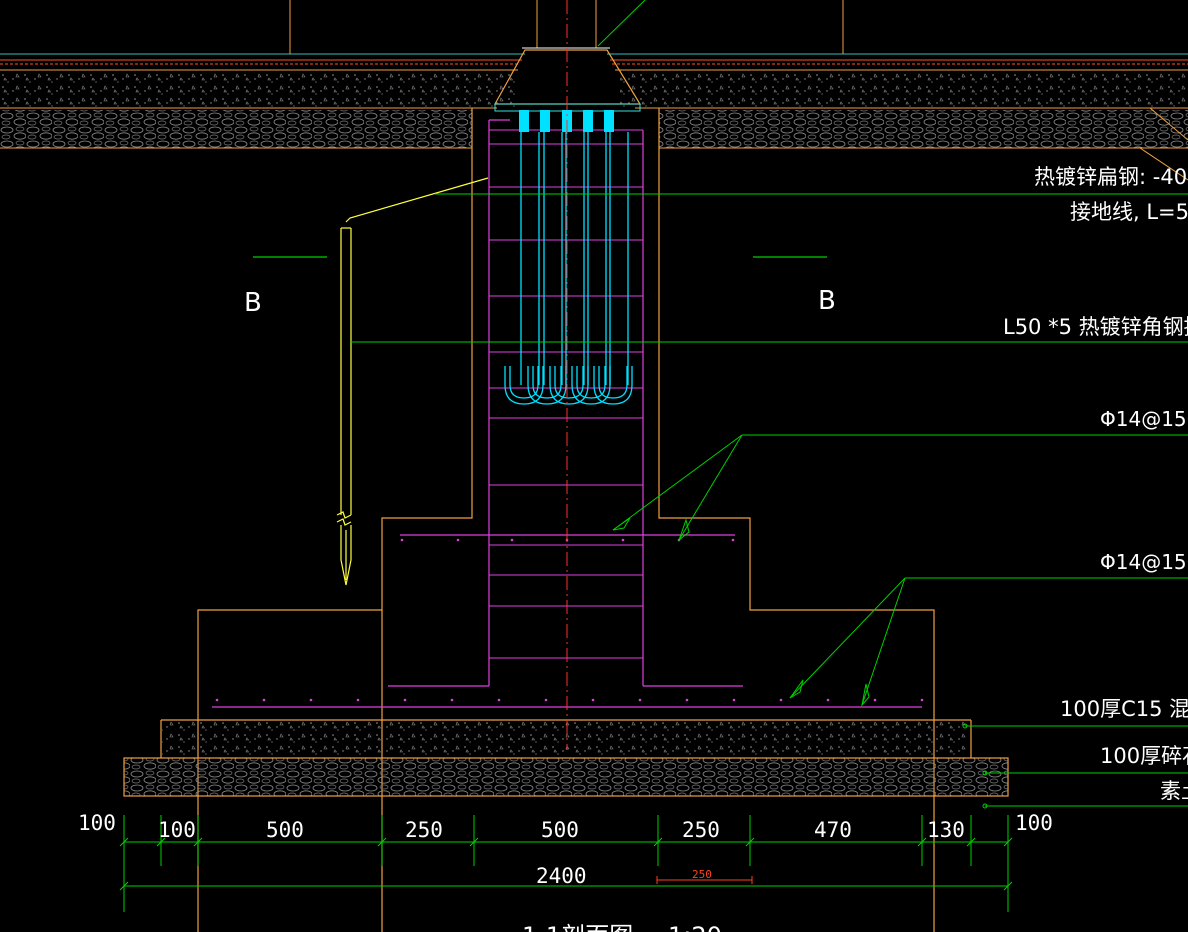 The image size is (1188, 932). Describe the element at coordinates (1095, 327) in the screenshot. I see `angle-steel-label: L50 *5 热镀锌角钢接地` at that location.